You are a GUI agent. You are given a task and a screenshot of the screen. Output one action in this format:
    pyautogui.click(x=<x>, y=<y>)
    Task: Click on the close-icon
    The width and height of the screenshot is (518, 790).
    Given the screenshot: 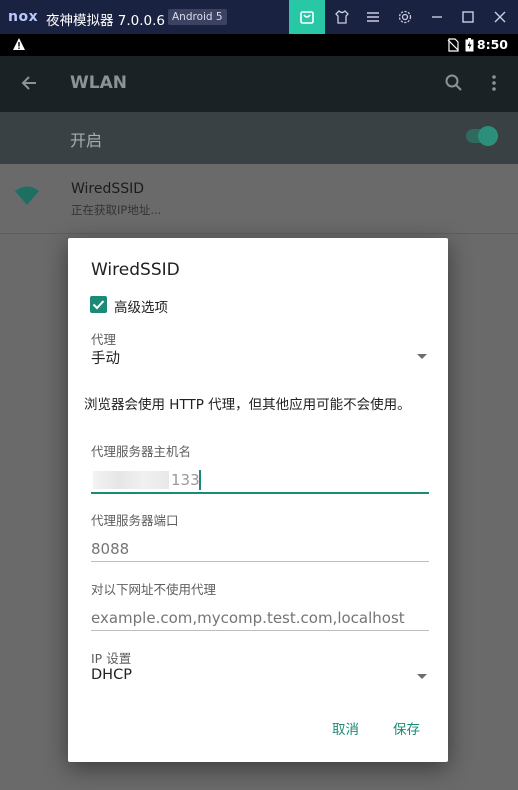 What is the action you would take?
    pyautogui.click(x=500, y=17)
    